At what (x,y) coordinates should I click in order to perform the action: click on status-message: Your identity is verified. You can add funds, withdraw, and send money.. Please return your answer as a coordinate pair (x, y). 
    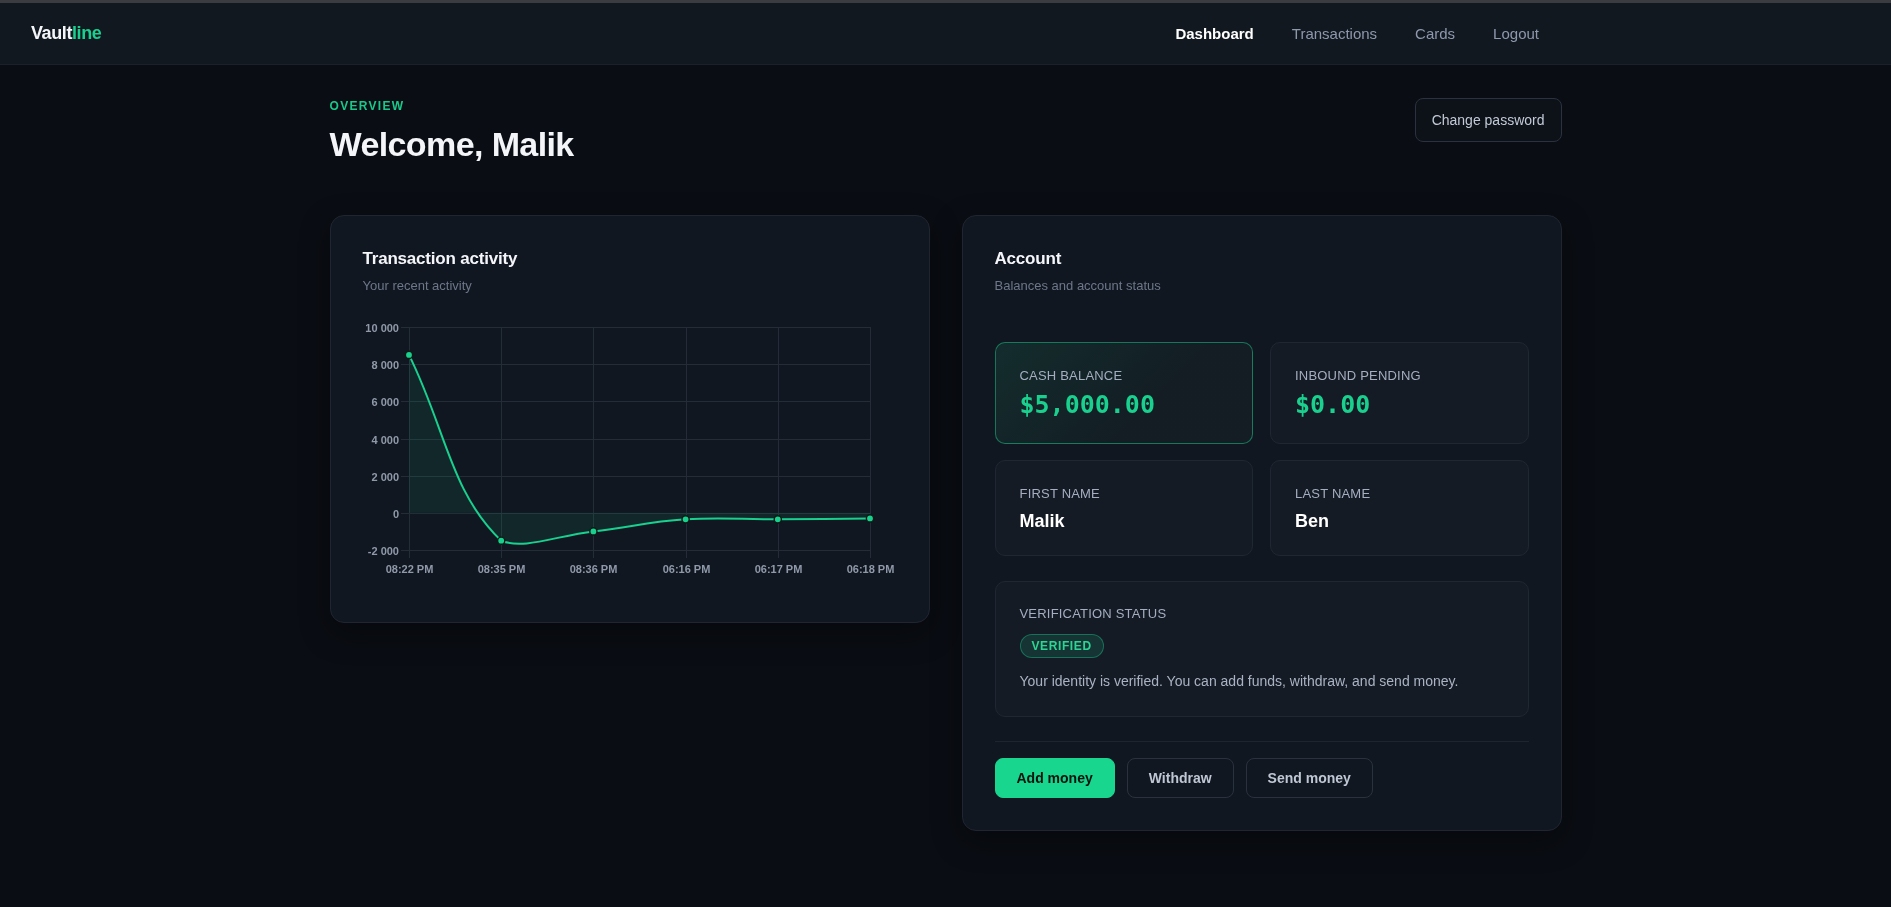
    Looking at the image, I should click on (1239, 681).